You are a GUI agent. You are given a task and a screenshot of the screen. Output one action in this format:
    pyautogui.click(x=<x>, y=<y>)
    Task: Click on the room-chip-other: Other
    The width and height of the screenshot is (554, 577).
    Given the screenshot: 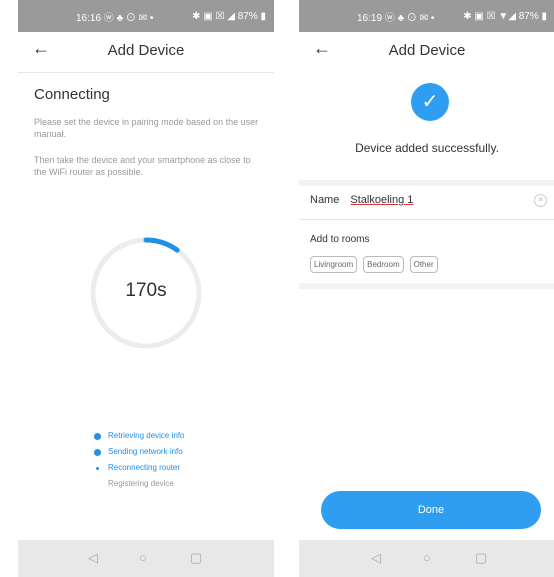 What is the action you would take?
    pyautogui.click(x=423, y=264)
    